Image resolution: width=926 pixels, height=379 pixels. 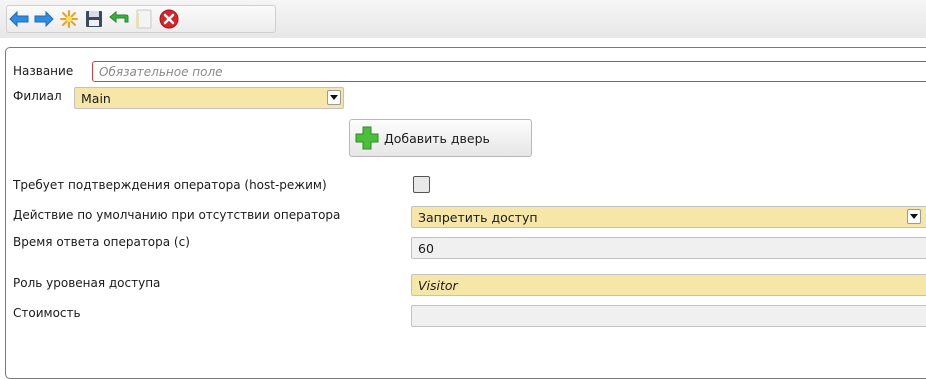 I want to click on branch-select-value: Main, so click(x=96, y=98).